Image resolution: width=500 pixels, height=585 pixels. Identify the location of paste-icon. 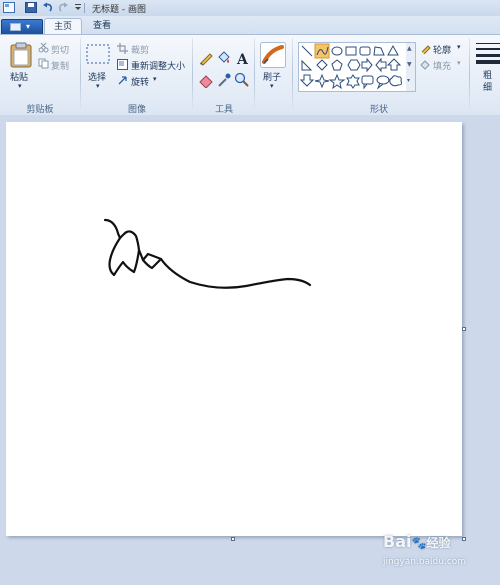
(21, 55).